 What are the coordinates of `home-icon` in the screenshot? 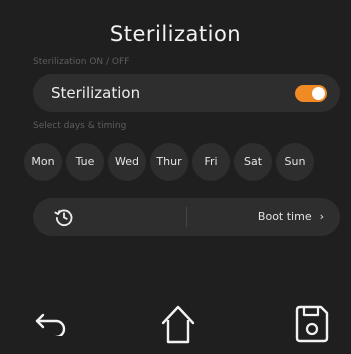 It's located at (178, 324).